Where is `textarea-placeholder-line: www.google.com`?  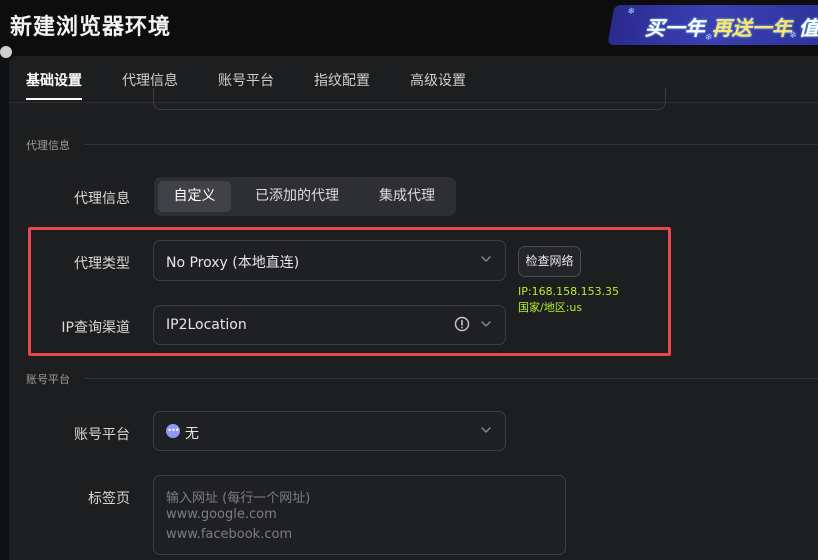
textarea-placeholder-line: www.google.com is located at coordinates (221, 514).